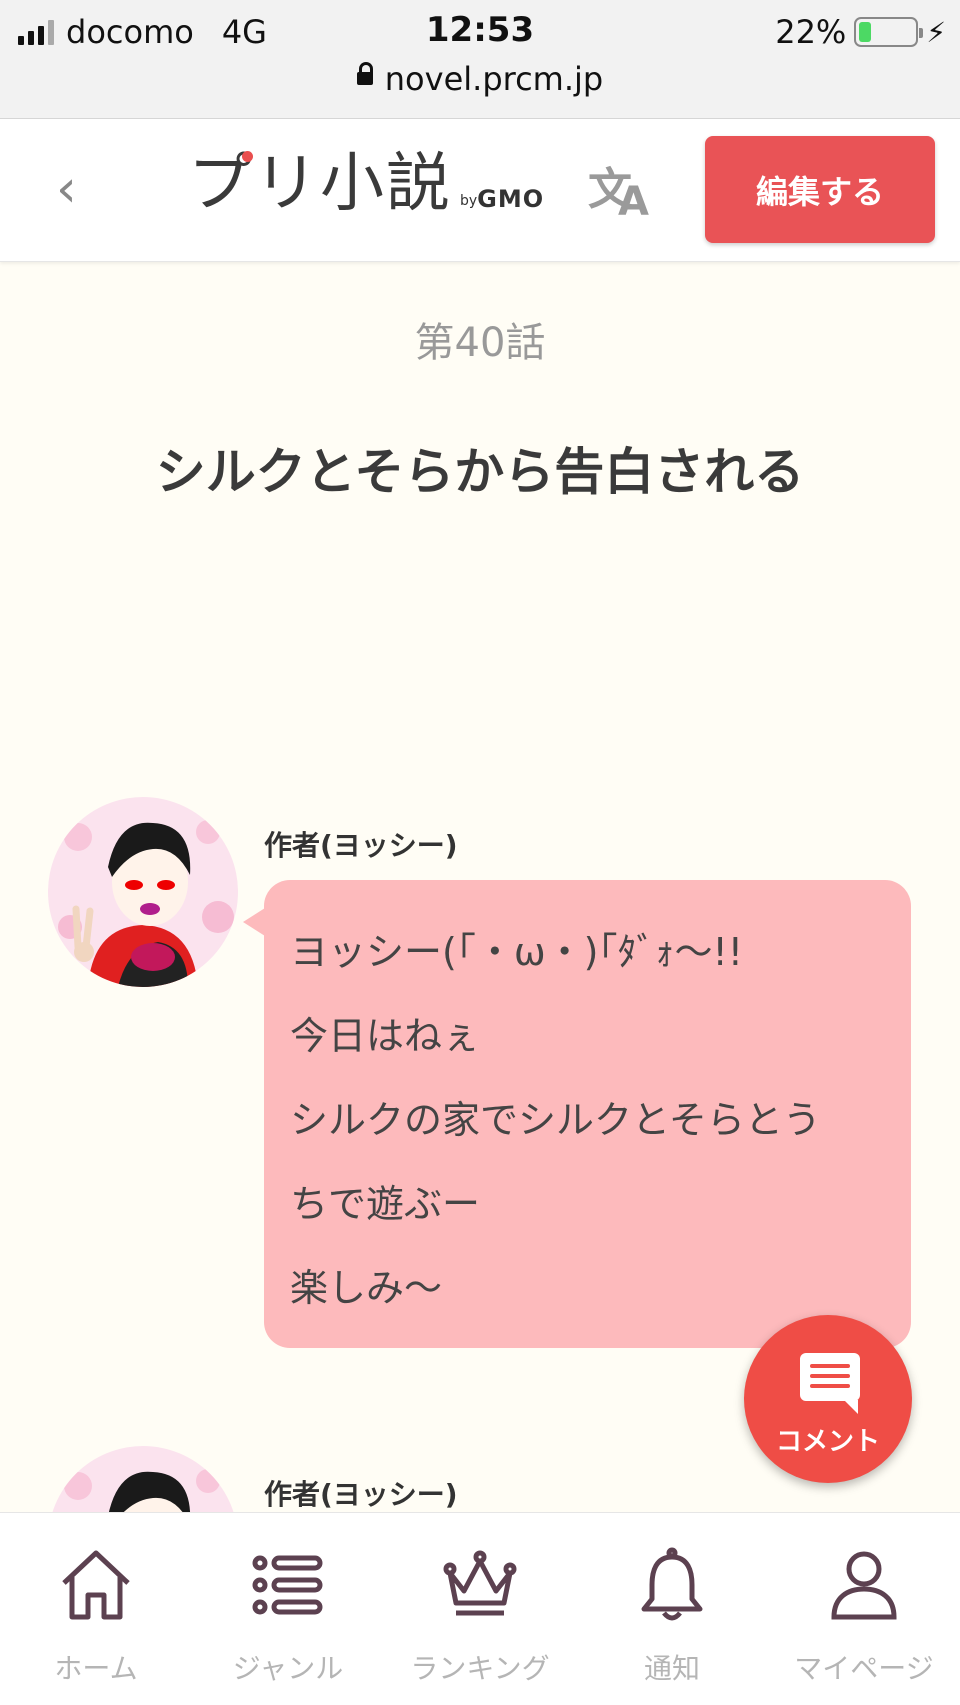 Image resolution: width=960 pixels, height=1705 pixels. Describe the element at coordinates (480, 472) in the screenshot. I see `chapter-title: シルクとそらから告白される` at that location.